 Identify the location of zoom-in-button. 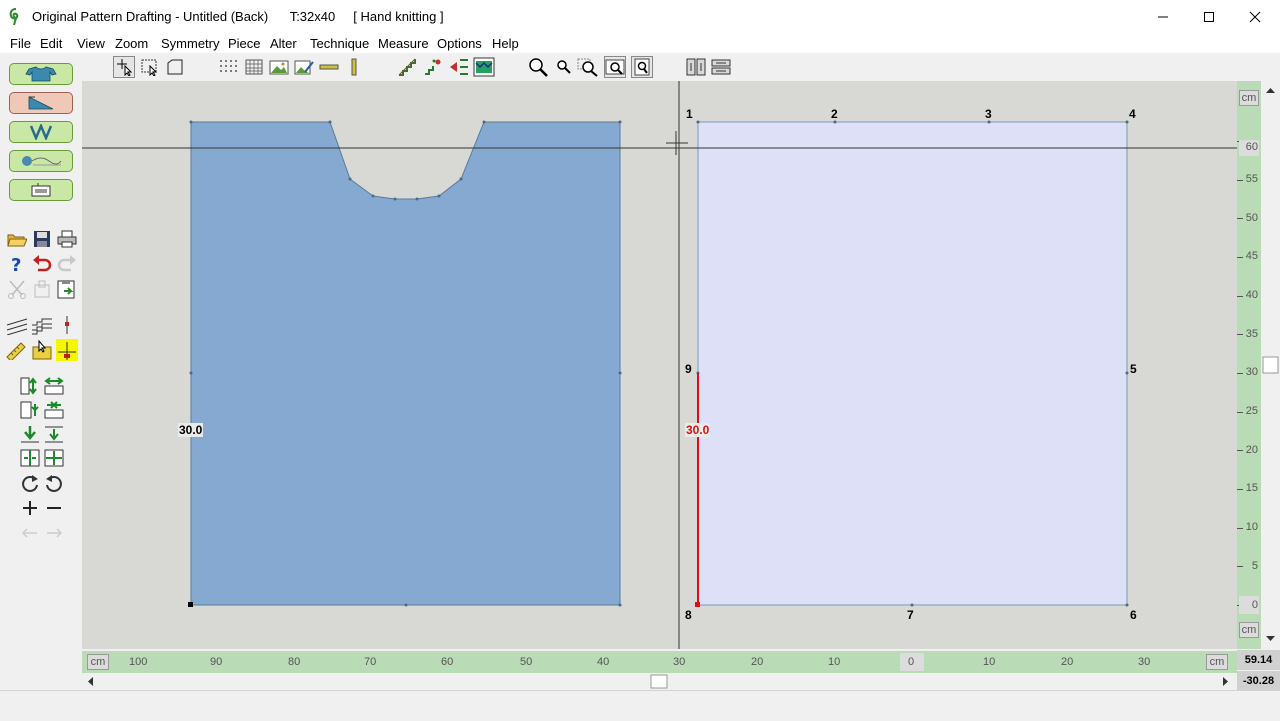
(539, 67).